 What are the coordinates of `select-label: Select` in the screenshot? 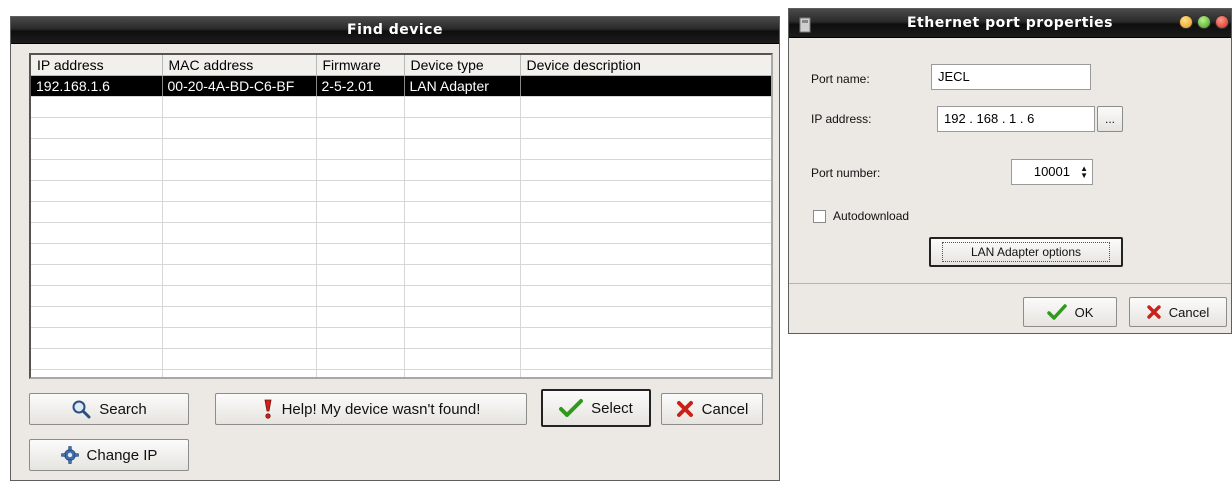 It's located at (612, 408).